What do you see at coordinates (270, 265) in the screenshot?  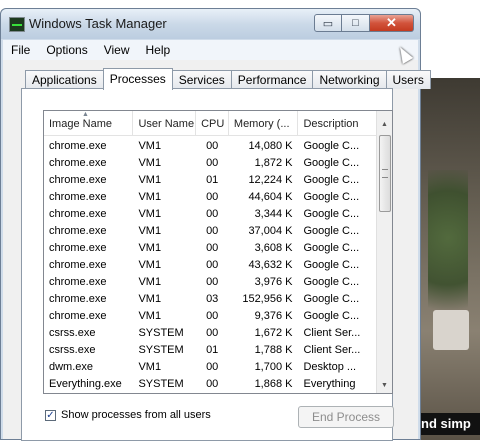 I see `cell-memory: 43,632 K` at bounding box center [270, 265].